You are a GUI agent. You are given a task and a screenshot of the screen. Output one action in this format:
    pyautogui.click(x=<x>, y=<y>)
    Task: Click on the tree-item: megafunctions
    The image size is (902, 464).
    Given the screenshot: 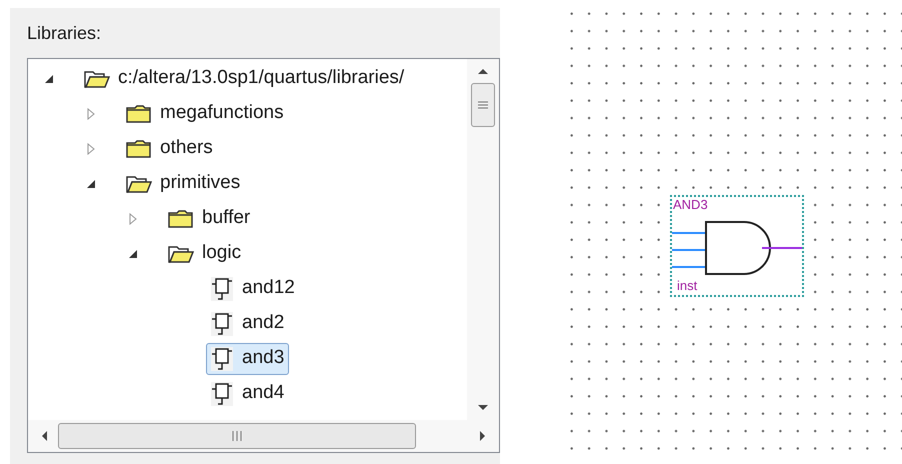 What is the action you would take?
    pyautogui.click(x=205, y=114)
    